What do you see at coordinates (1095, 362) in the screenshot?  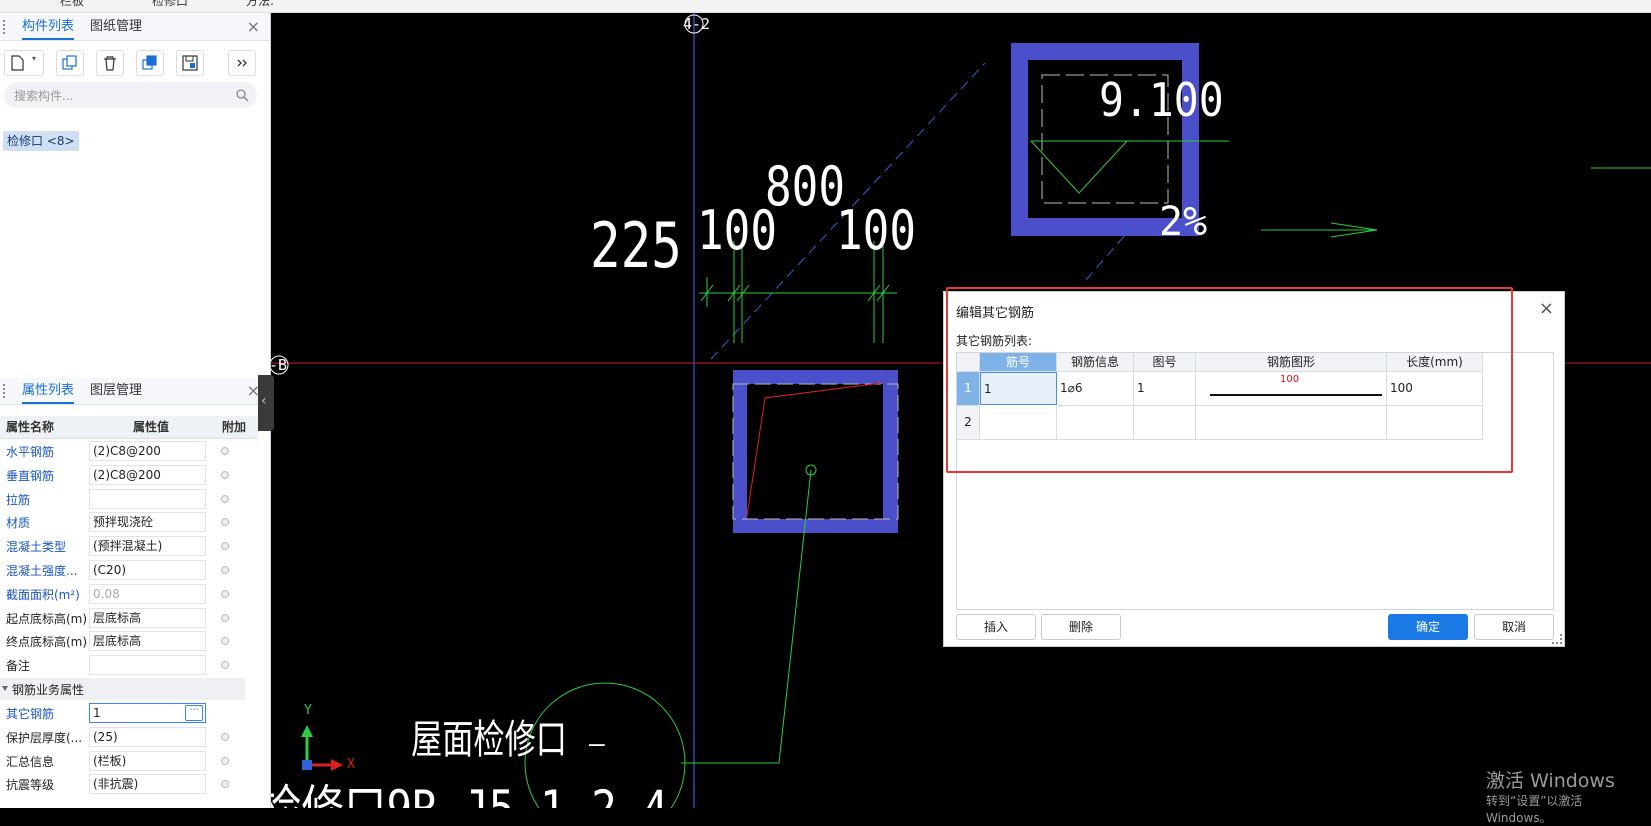 I see `col-header-info: 钢筋信息` at bounding box center [1095, 362].